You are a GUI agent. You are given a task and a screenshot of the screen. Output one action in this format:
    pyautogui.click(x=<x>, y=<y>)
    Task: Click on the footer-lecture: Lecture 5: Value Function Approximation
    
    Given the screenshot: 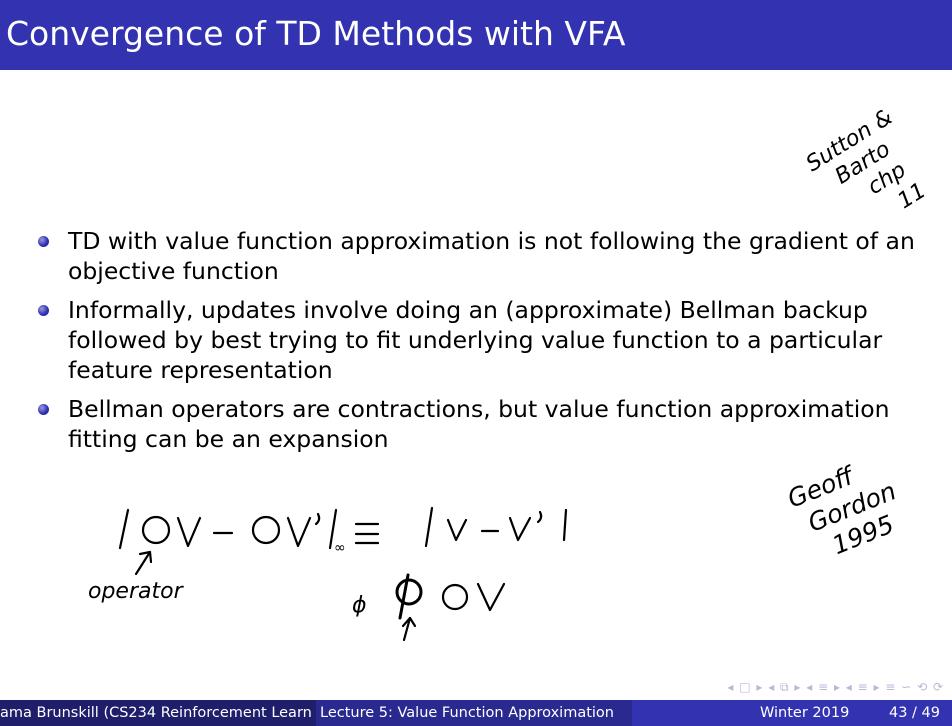 What is the action you would take?
    pyautogui.click(x=474, y=713)
    